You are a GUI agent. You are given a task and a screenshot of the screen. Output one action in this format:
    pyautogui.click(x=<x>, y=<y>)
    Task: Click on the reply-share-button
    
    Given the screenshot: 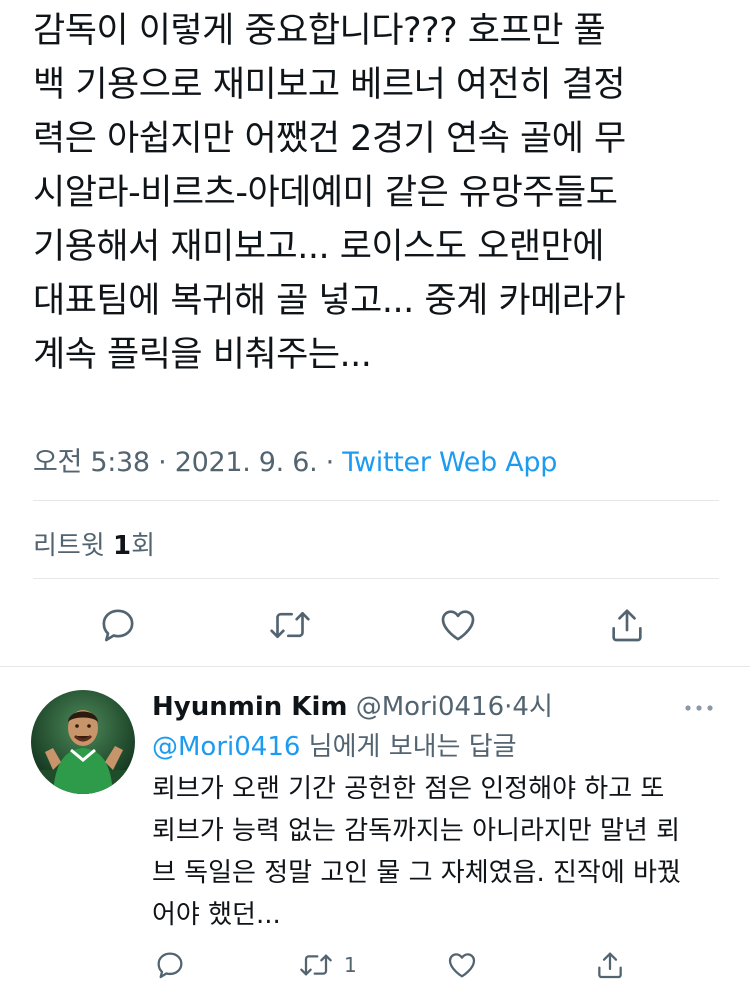 What is the action you would take?
    pyautogui.click(x=610, y=965)
    